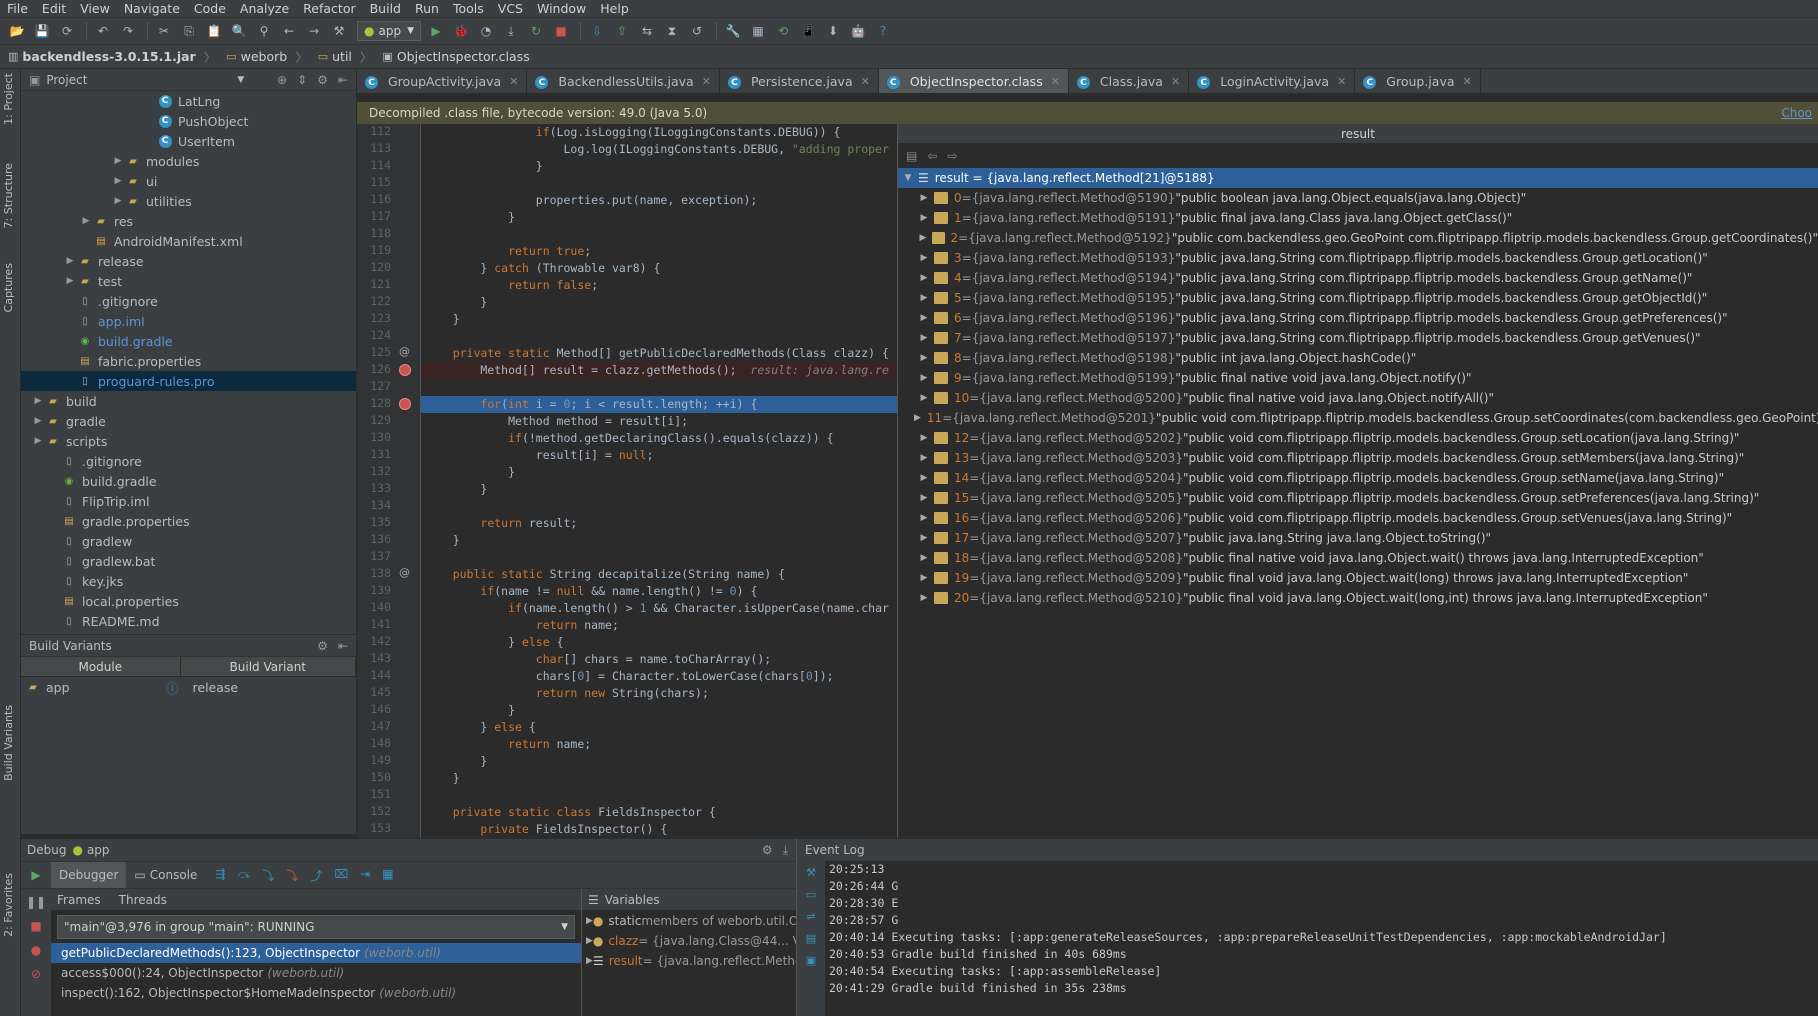 The image size is (1818, 1016). Describe the element at coordinates (486, 31) in the screenshot. I see `coverage-icon: ◔` at that location.